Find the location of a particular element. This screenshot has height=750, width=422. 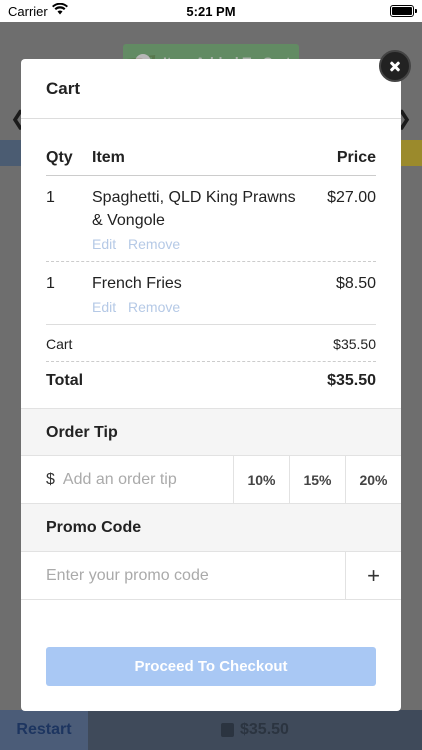

subtotal-label: Cart is located at coordinates (59, 344).